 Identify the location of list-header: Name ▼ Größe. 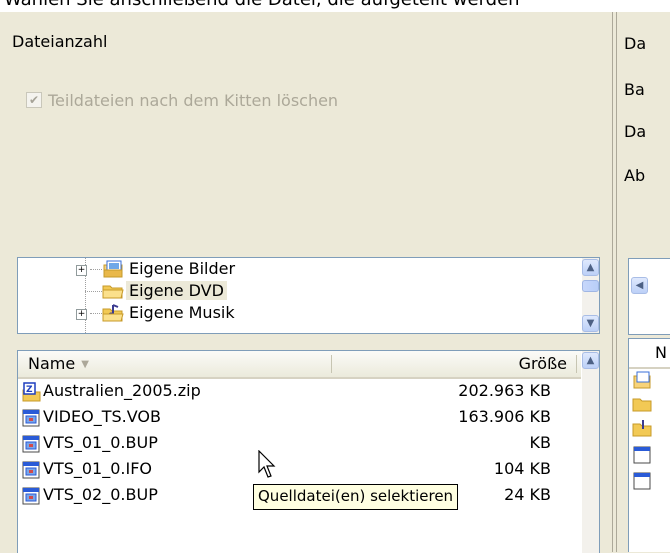
(299, 365).